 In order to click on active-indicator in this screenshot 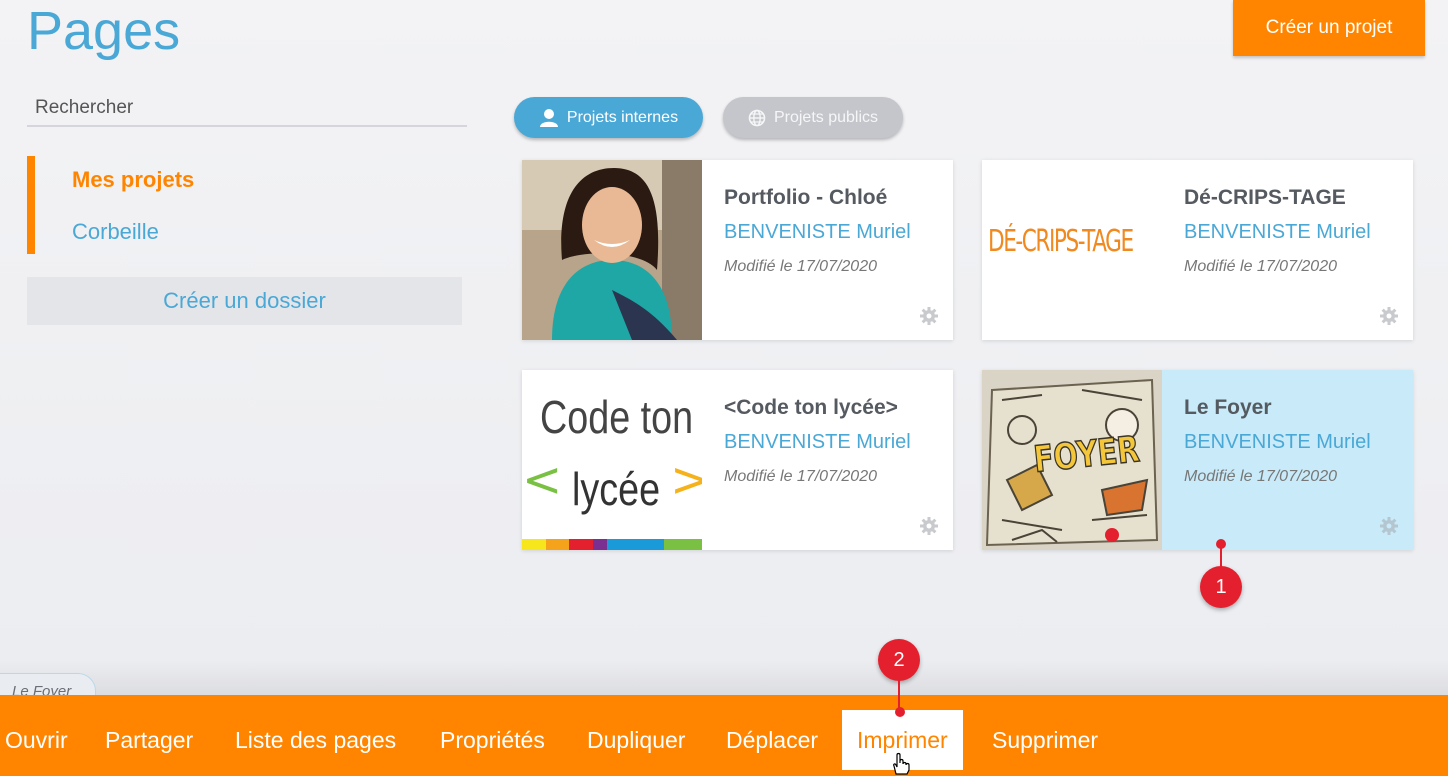, I will do `click(31, 205)`.